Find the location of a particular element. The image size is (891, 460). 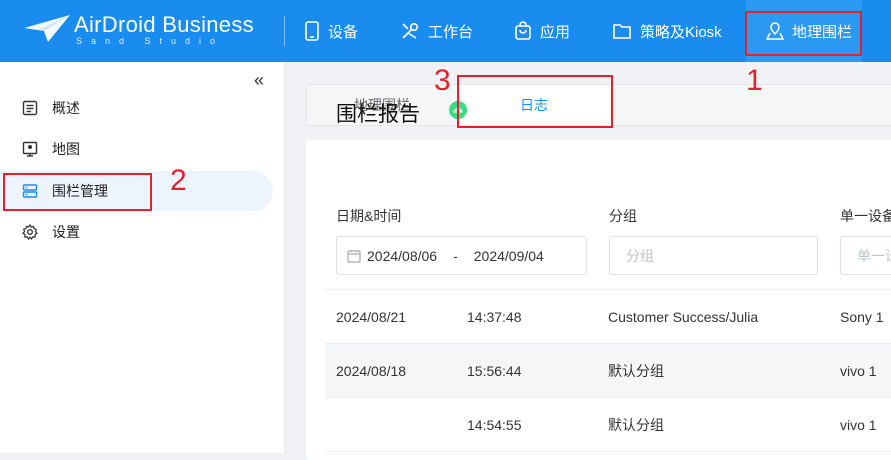

device-placeholder: 单一设 is located at coordinates (874, 255).